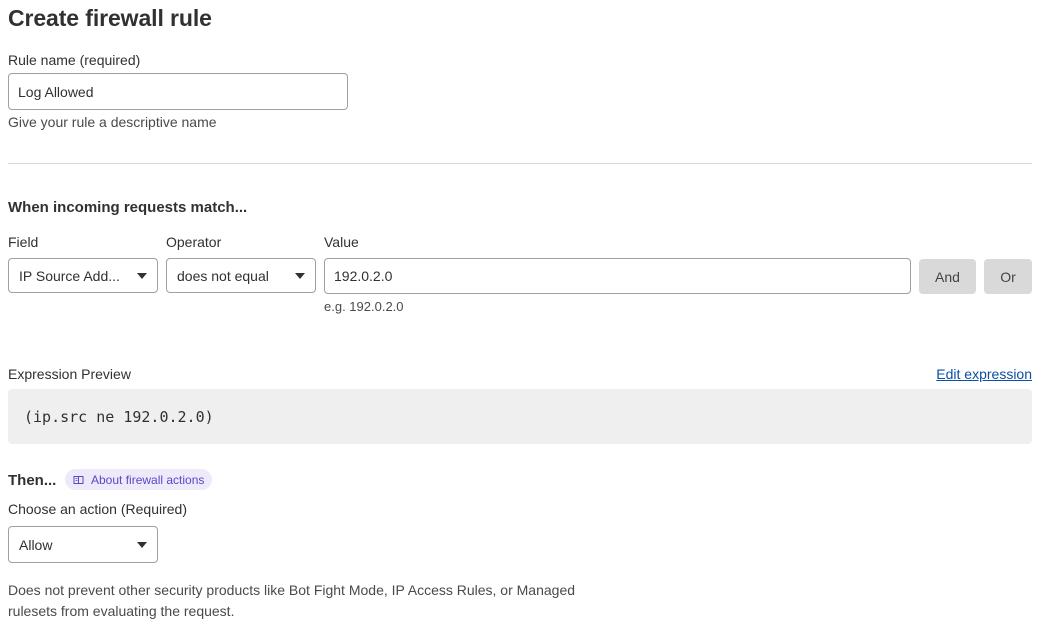  What do you see at coordinates (341, 242) in the screenshot?
I see `value-label: Value` at bounding box center [341, 242].